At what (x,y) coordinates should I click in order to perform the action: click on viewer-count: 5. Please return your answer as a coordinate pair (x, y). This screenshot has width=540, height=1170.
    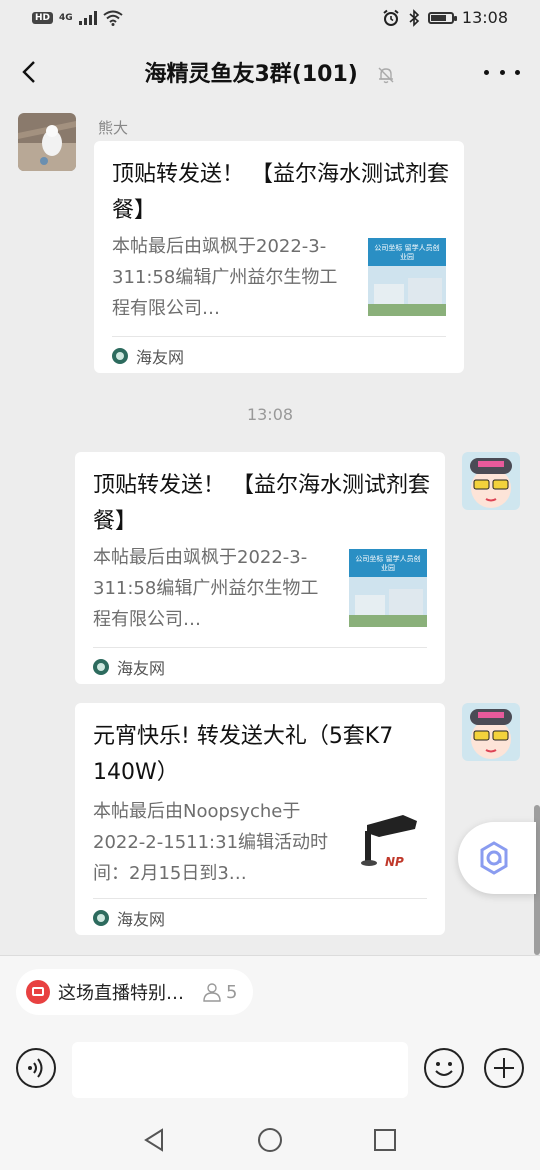
    Looking at the image, I should click on (219, 992).